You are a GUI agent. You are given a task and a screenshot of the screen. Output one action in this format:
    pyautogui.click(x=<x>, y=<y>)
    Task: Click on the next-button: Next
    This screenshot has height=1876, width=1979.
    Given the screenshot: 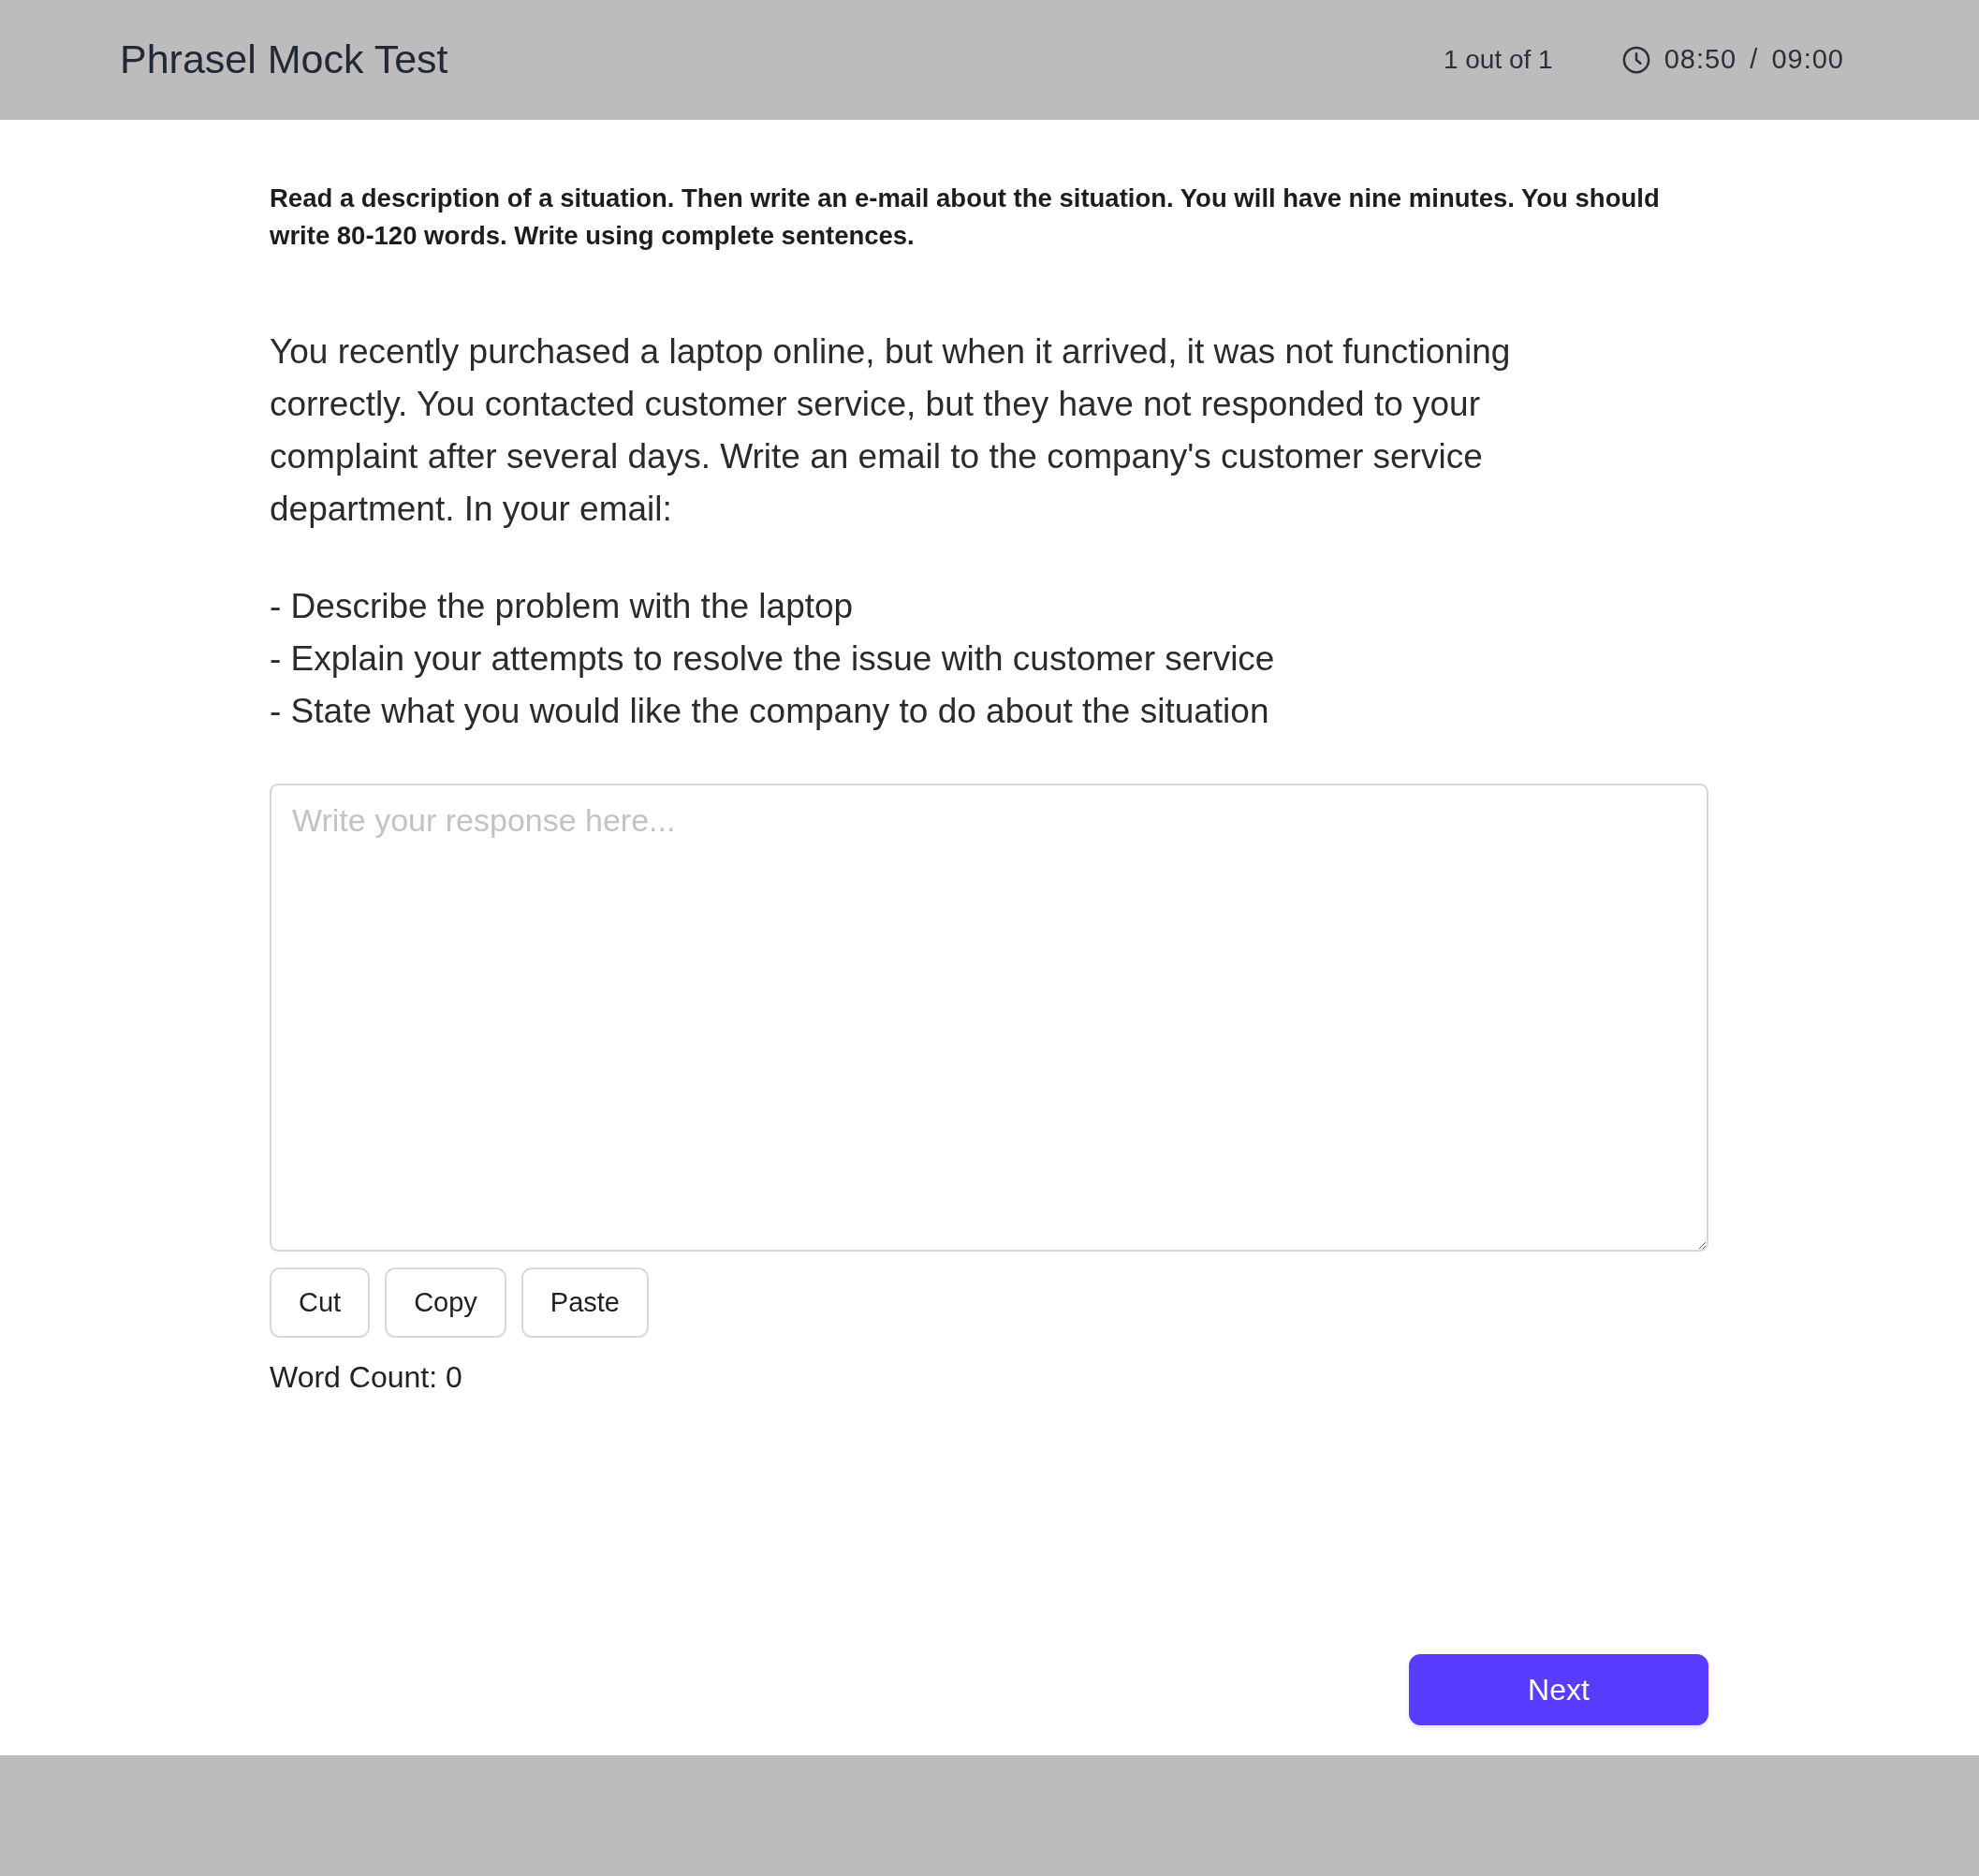 What is the action you would take?
    pyautogui.click(x=1558, y=1689)
    